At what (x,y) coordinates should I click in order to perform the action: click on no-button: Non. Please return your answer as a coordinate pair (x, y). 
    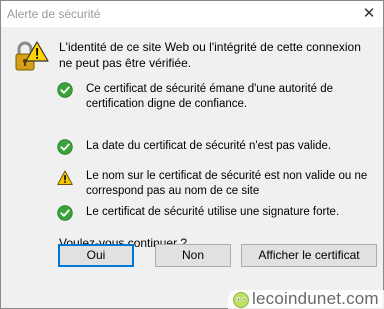
    Looking at the image, I should click on (193, 255).